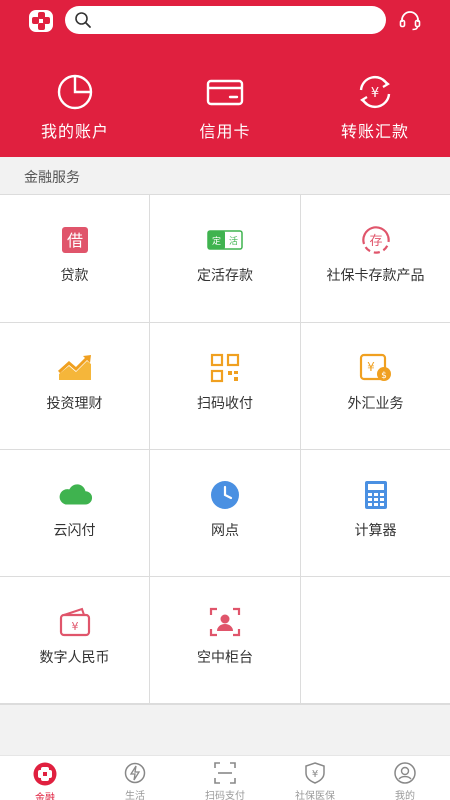 The height and width of the screenshot is (800, 450). I want to click on credit-card-icon, so click(225, 92).